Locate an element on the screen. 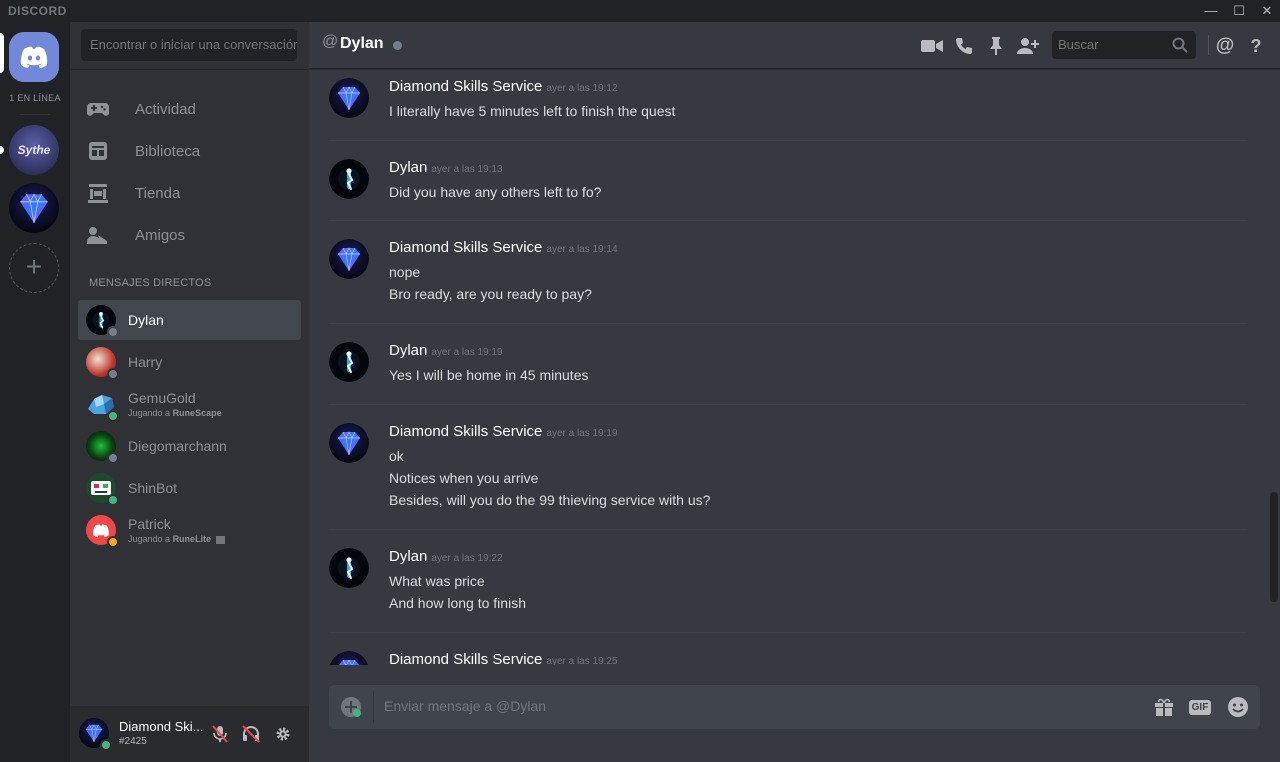 The height and width of the screenshot is (762, 1280). channel-name: Dylan is located at coordinates (362, 43).